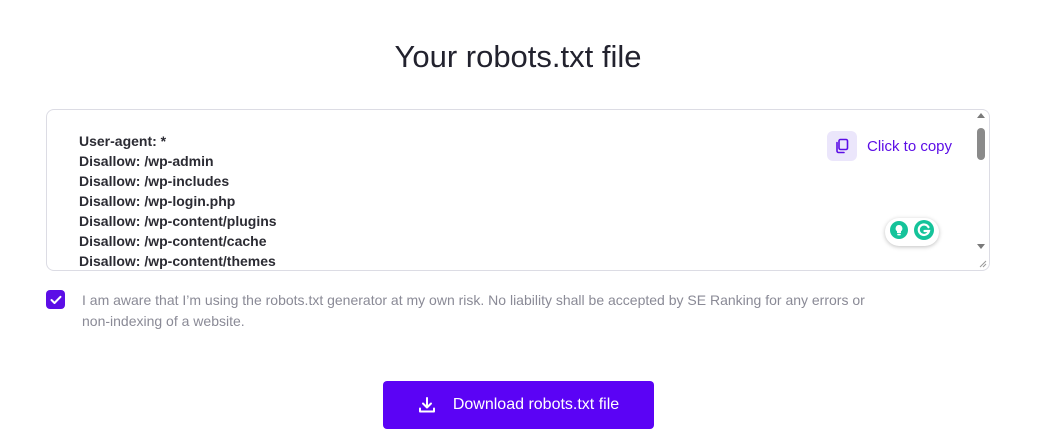  What do you see at coordinates (536, 404) in the screenshot?
I see `download-label: Download robots.txt file` at bounding box center [536, 404].